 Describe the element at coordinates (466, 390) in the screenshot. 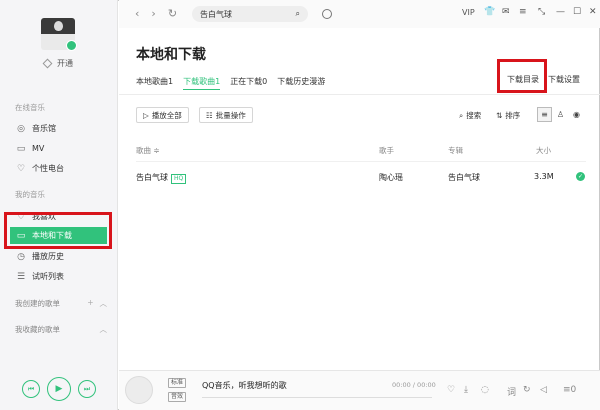

I see `download-icon: ⤓` at that location.